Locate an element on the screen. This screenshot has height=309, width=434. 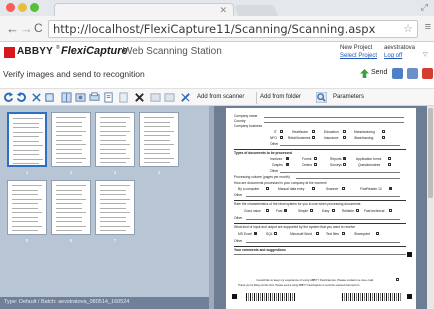
reports-checkbox is located at coordinates (344, 158).